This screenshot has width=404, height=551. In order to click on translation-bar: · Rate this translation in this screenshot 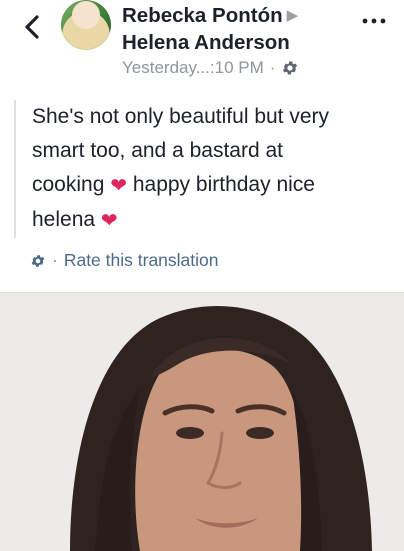, I will do `click(124, 260)`.